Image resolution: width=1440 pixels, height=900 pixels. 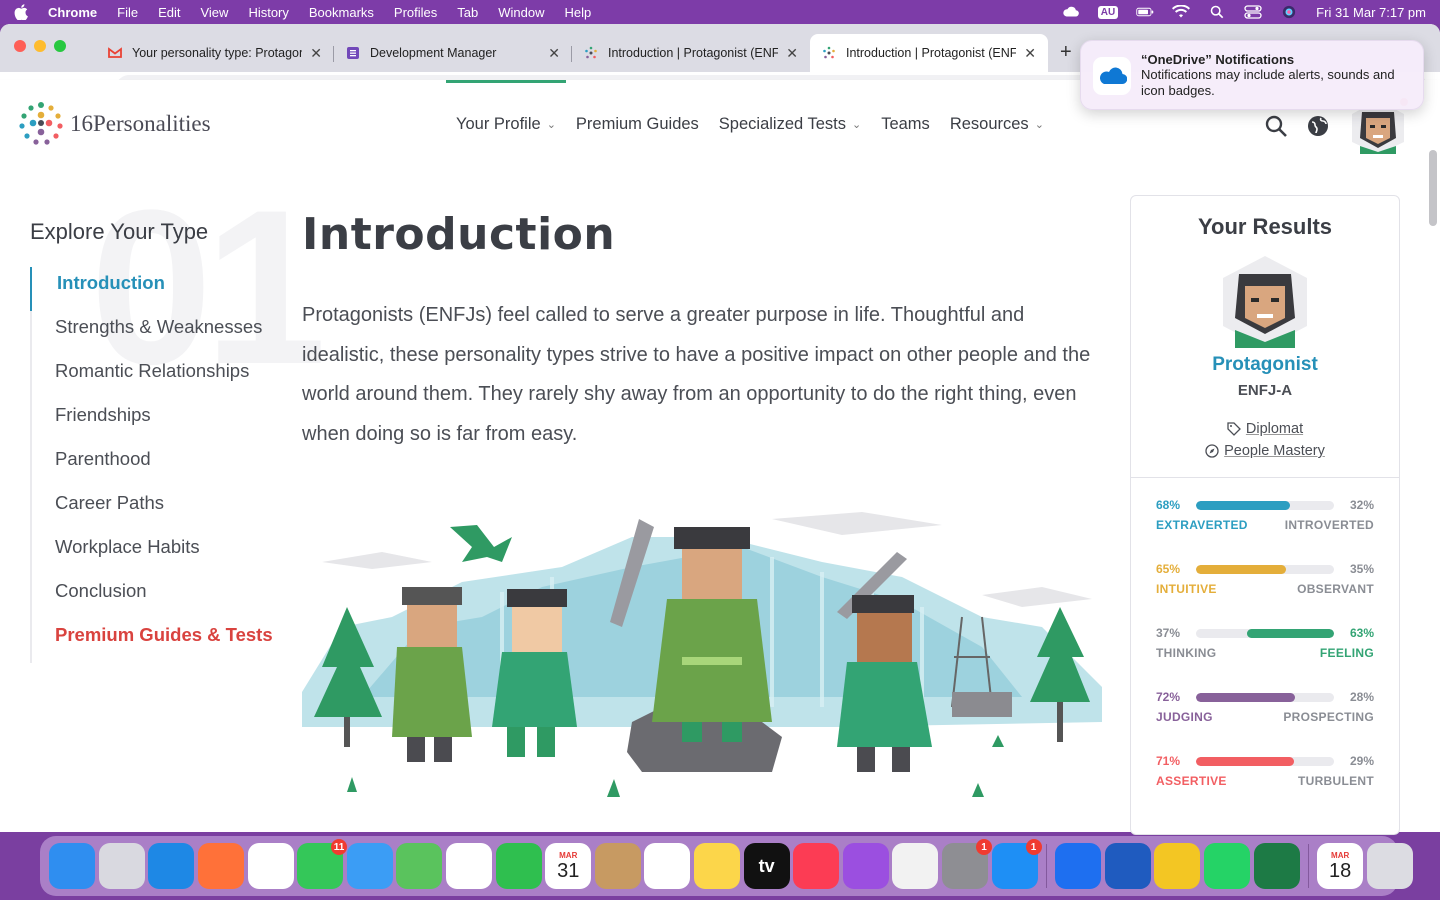 I want to click on forms-icon, so click(x=353, y=53).